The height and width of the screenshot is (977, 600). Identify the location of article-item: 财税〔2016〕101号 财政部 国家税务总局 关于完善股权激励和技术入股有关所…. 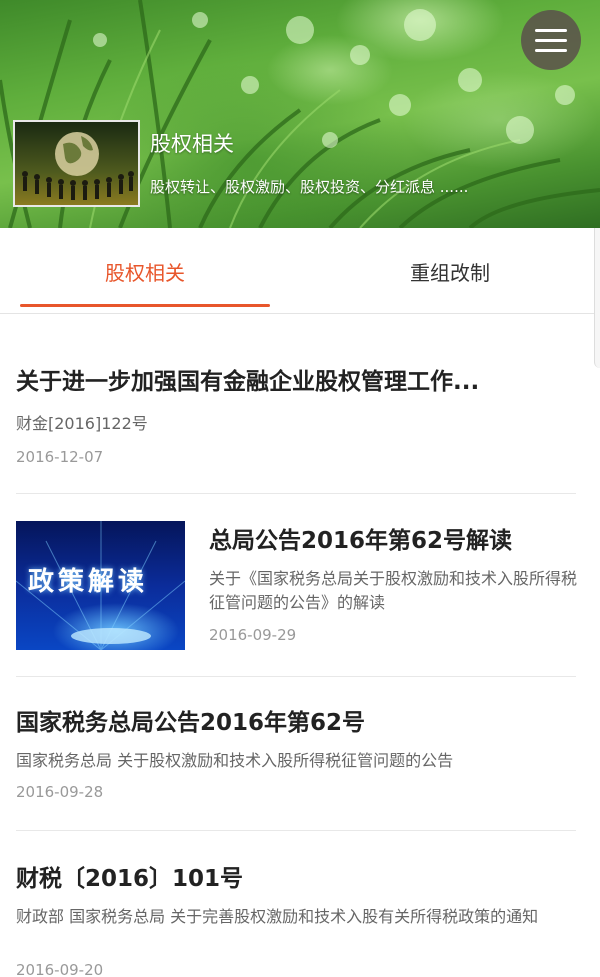
(296, 904).